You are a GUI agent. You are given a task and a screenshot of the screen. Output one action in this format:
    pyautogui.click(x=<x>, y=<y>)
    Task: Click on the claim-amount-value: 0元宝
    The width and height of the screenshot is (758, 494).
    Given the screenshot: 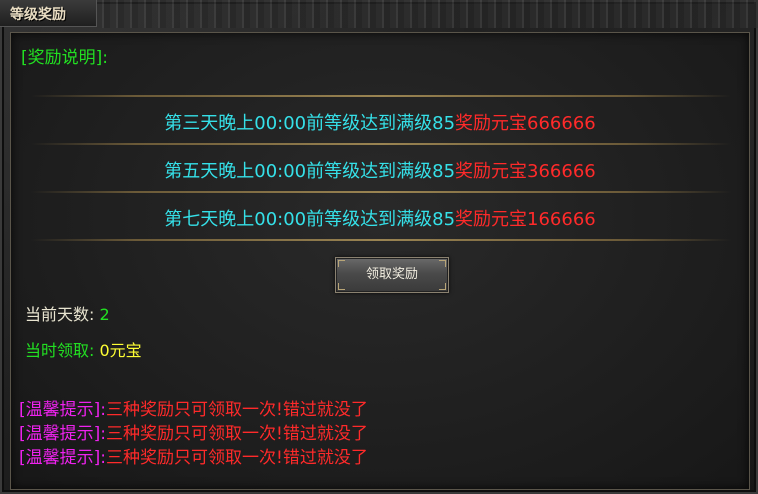 What is the action you would take?
    pyautogui.click(x=120, y=350)
    